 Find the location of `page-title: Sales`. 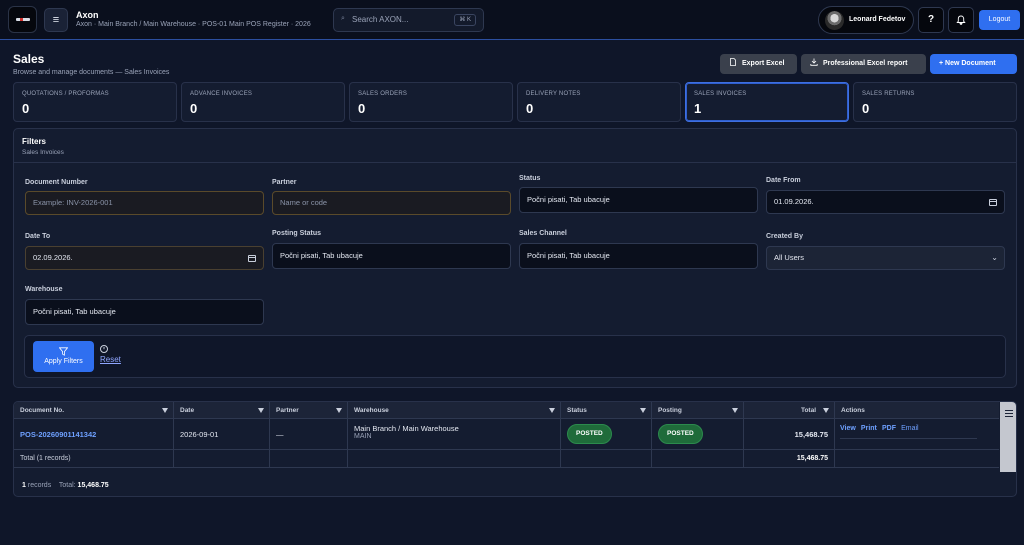

page-title: Sales is located at coordinates (29, 59).